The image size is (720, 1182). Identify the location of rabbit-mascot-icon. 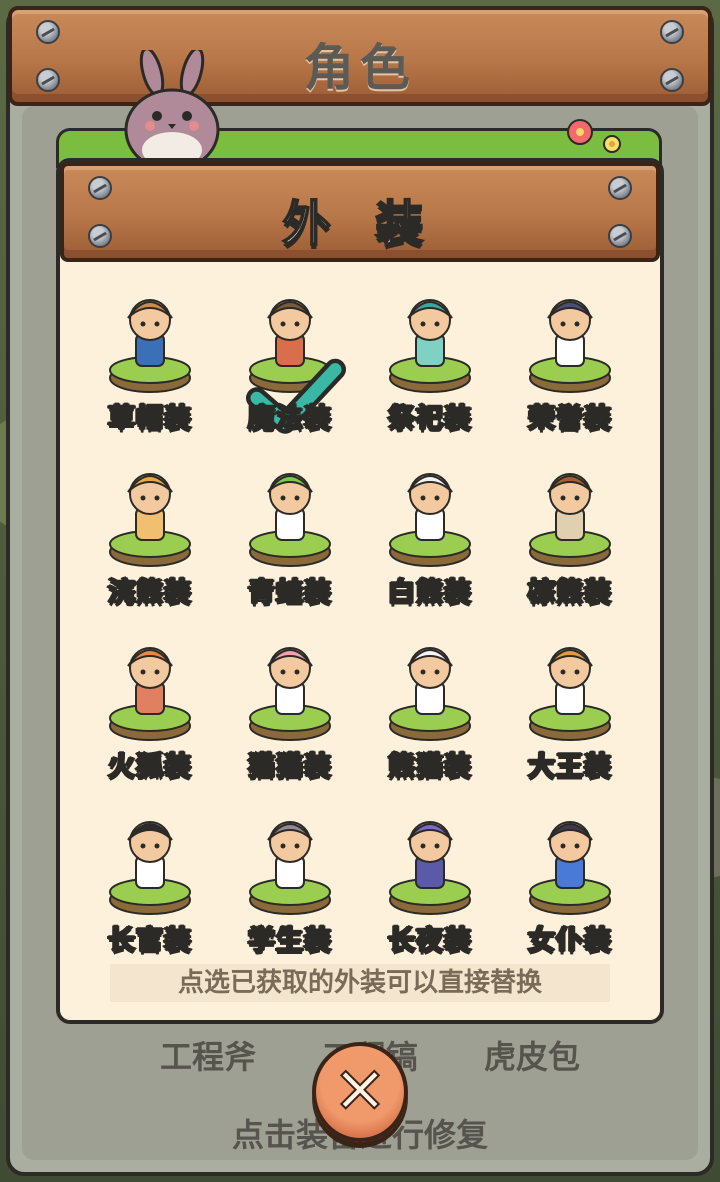
(172, 110).